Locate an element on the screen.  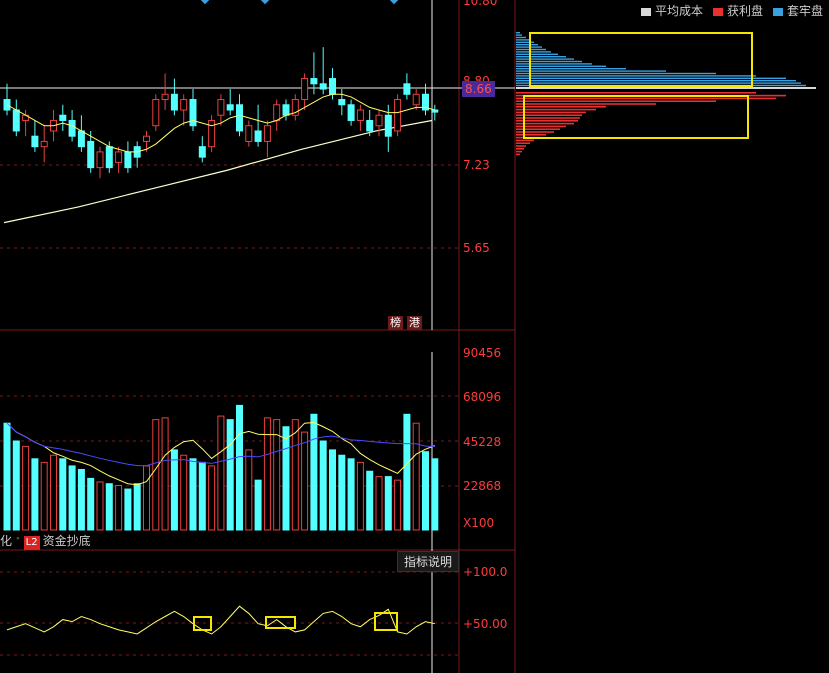
volume-bars is located at coordinates (221, 467).